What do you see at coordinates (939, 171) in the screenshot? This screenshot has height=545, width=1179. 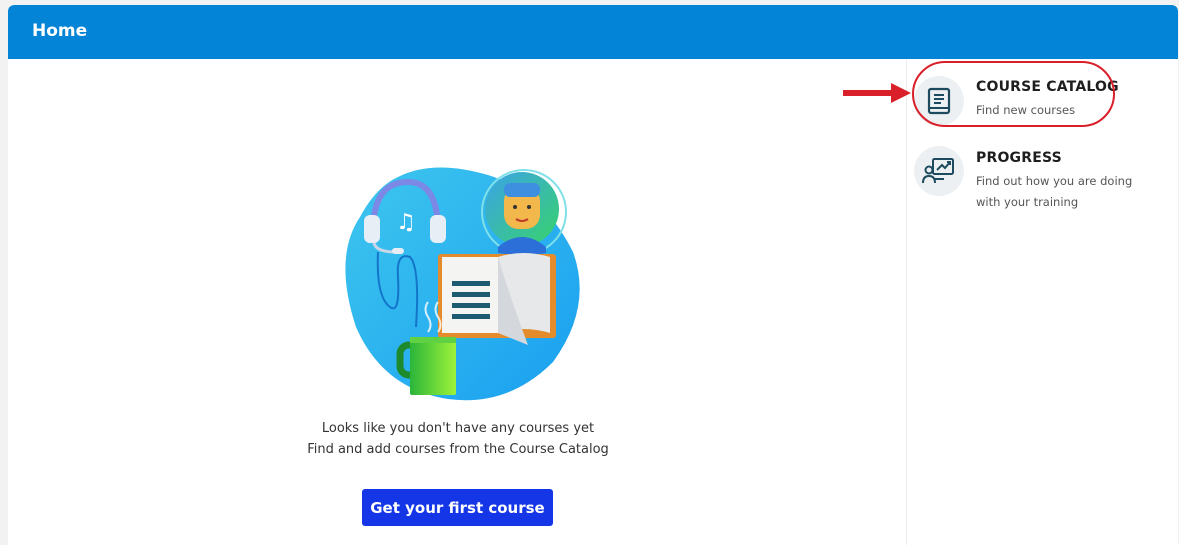 I see `progress-chart-icon` at bounding box center [939, 171].